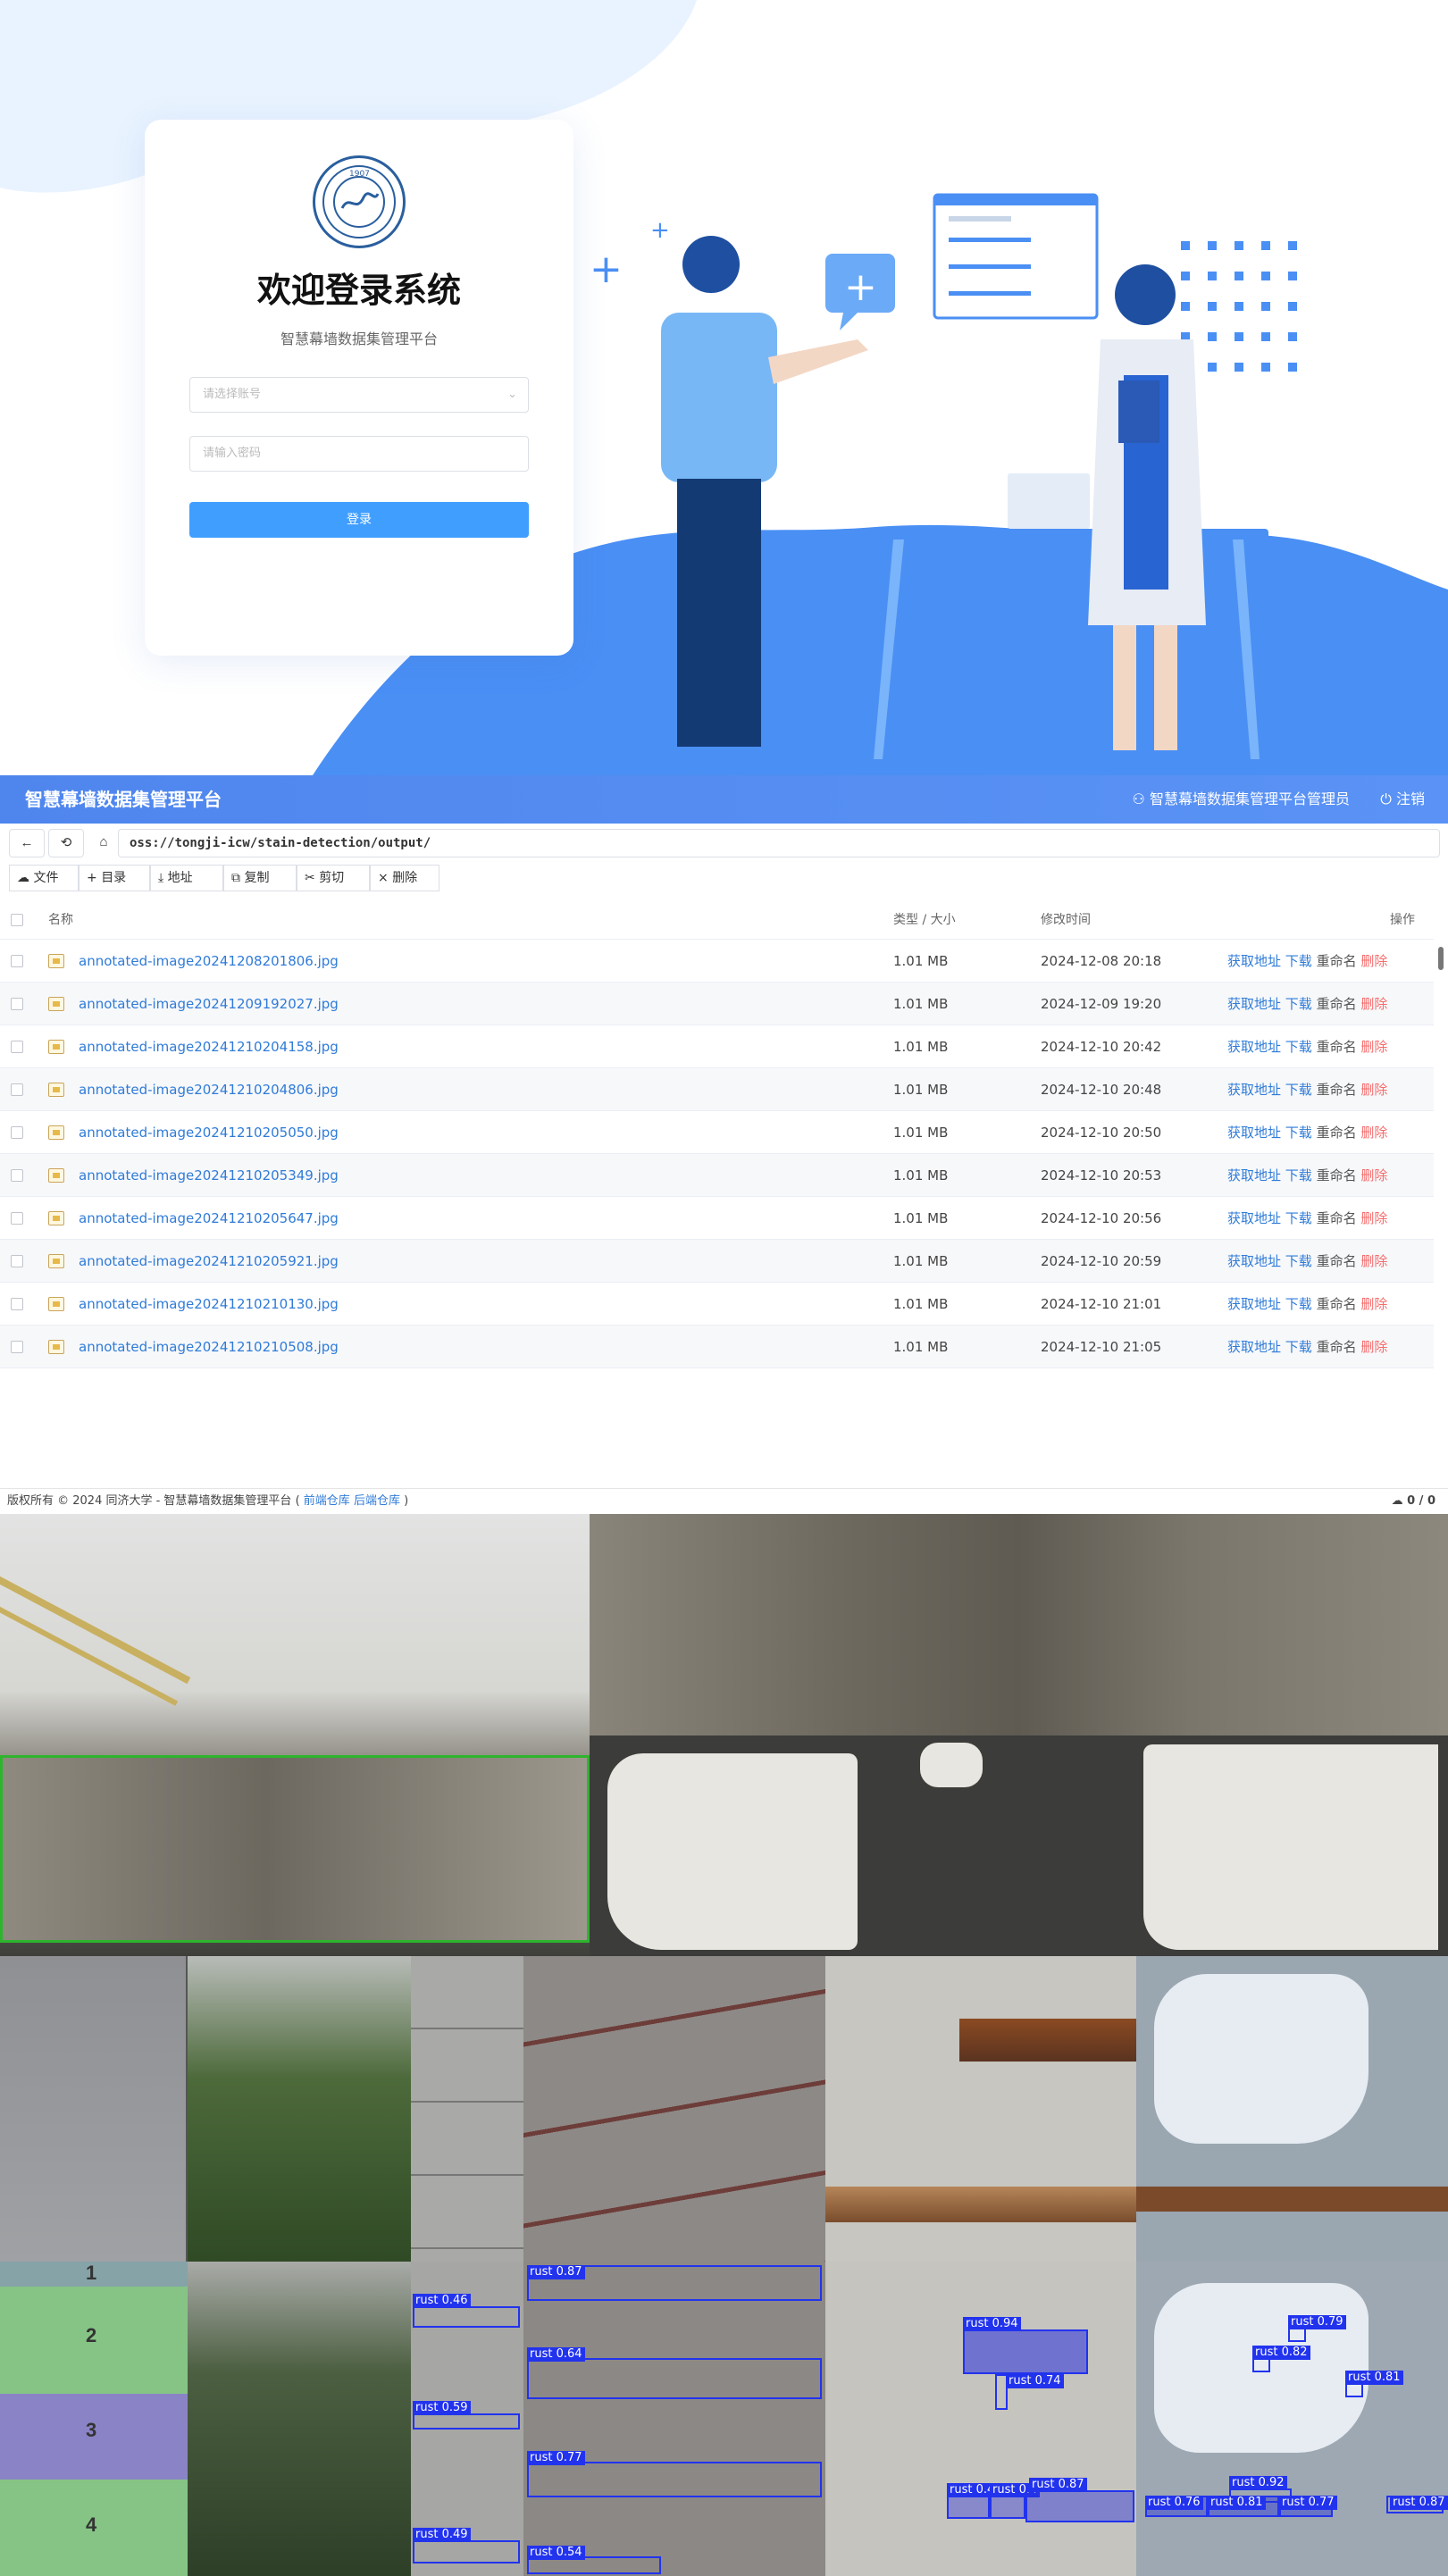  Describe the element at coordinates (333, 878) in the screenshot. I see `cut-button: ✂ 剪切` at that location.